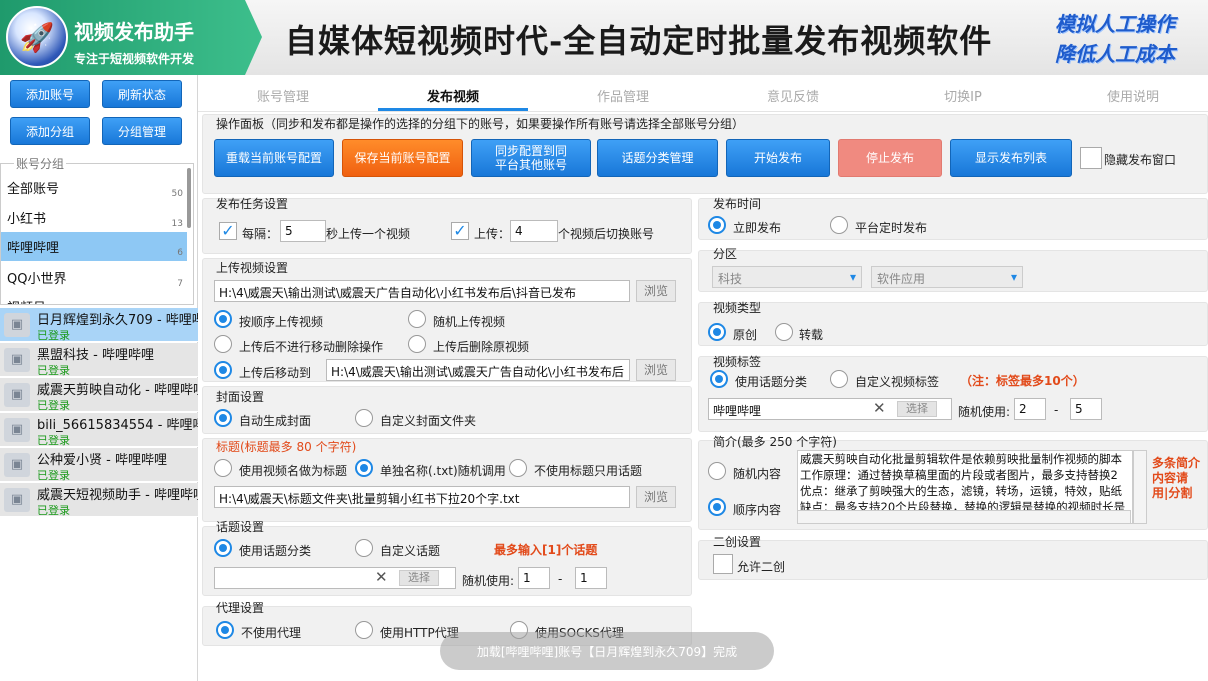 This screenshot has width=1208, height=681. I want to click on group-scrollbar, so click(189, 198).